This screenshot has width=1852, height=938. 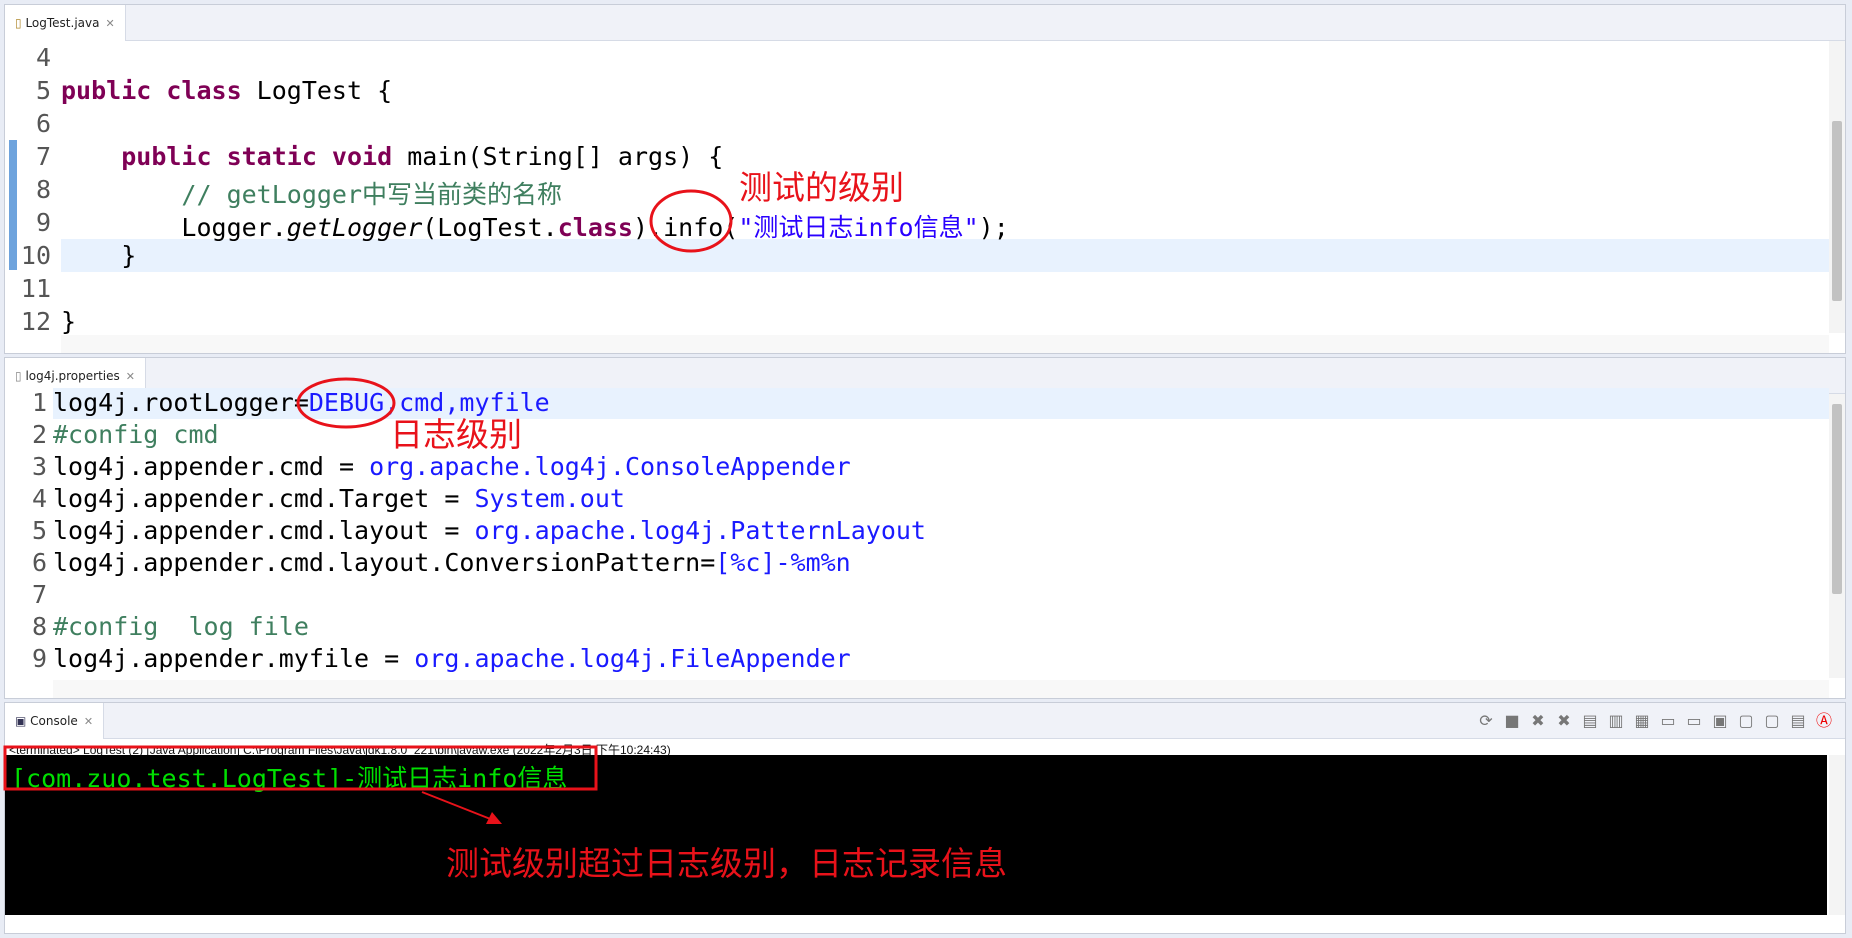 I want to click on level-annotation: 测试的级别, so click(x=821, y=187).